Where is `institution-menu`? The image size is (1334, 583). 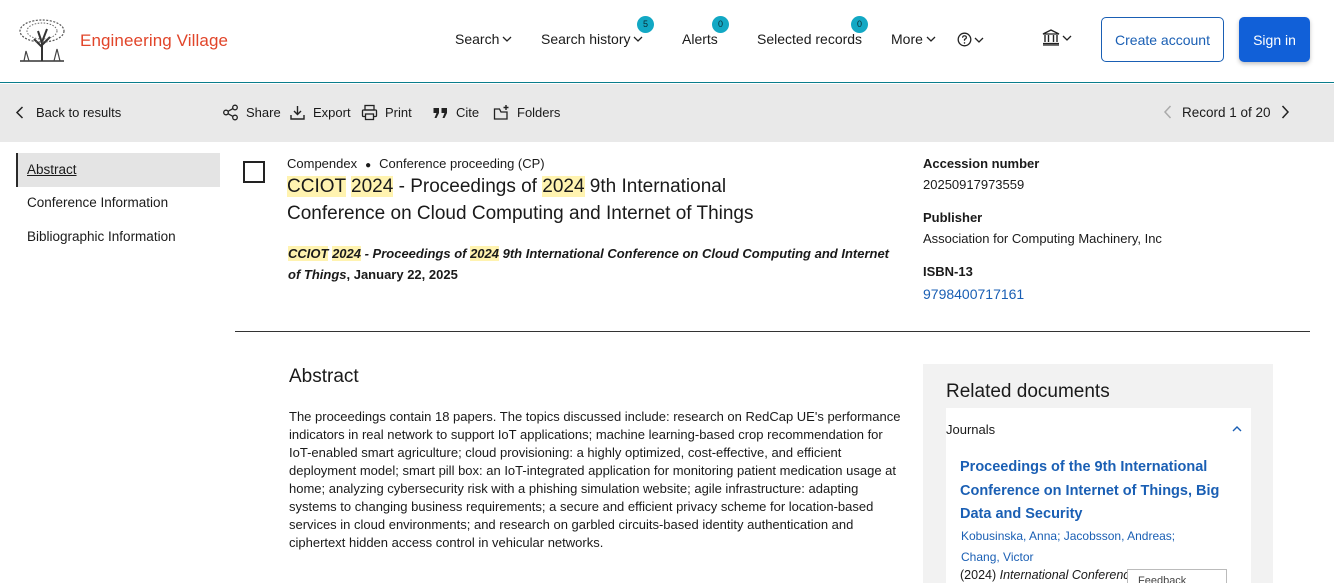 institution-menu is located at coordinates (1057, 37).